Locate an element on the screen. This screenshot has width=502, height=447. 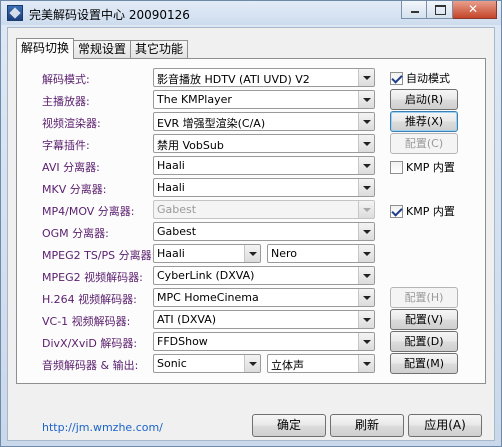
config-c-button: 配置(C) is located at coordinates (424, 143).